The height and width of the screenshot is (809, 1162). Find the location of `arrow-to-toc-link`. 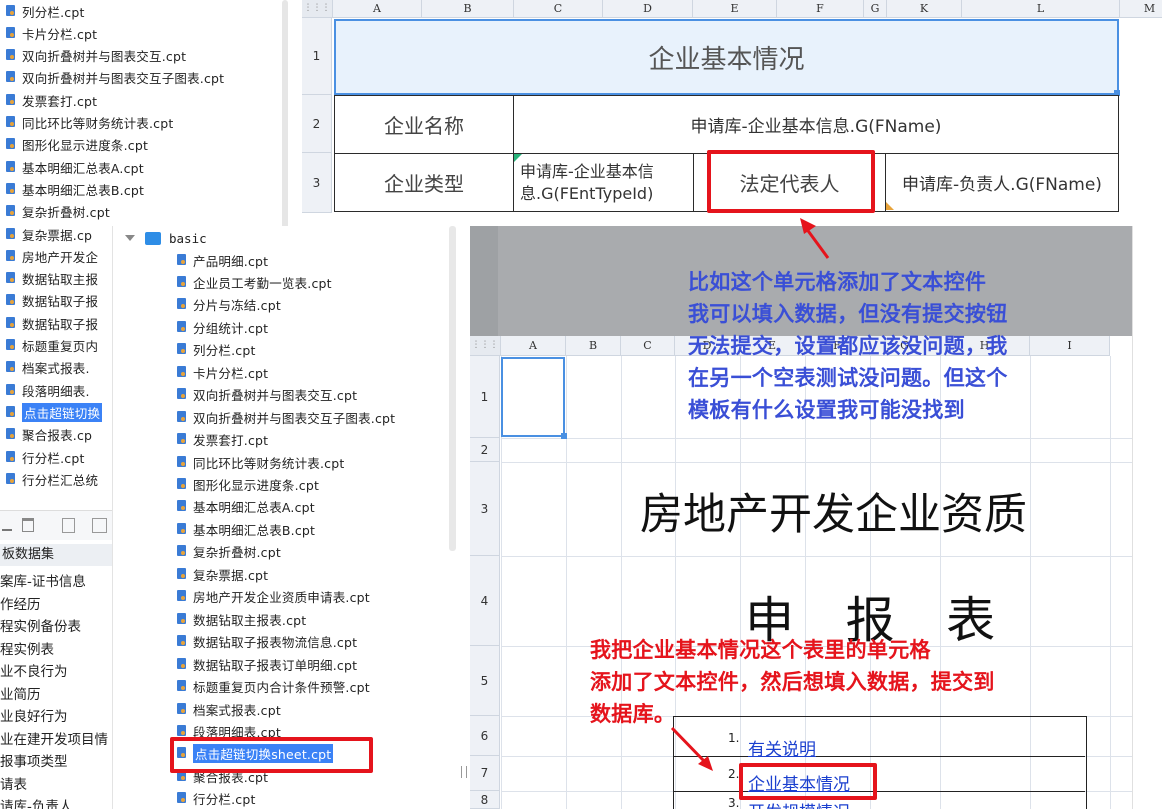

arrow-to-toc-link is located at coordinates (691, 748).